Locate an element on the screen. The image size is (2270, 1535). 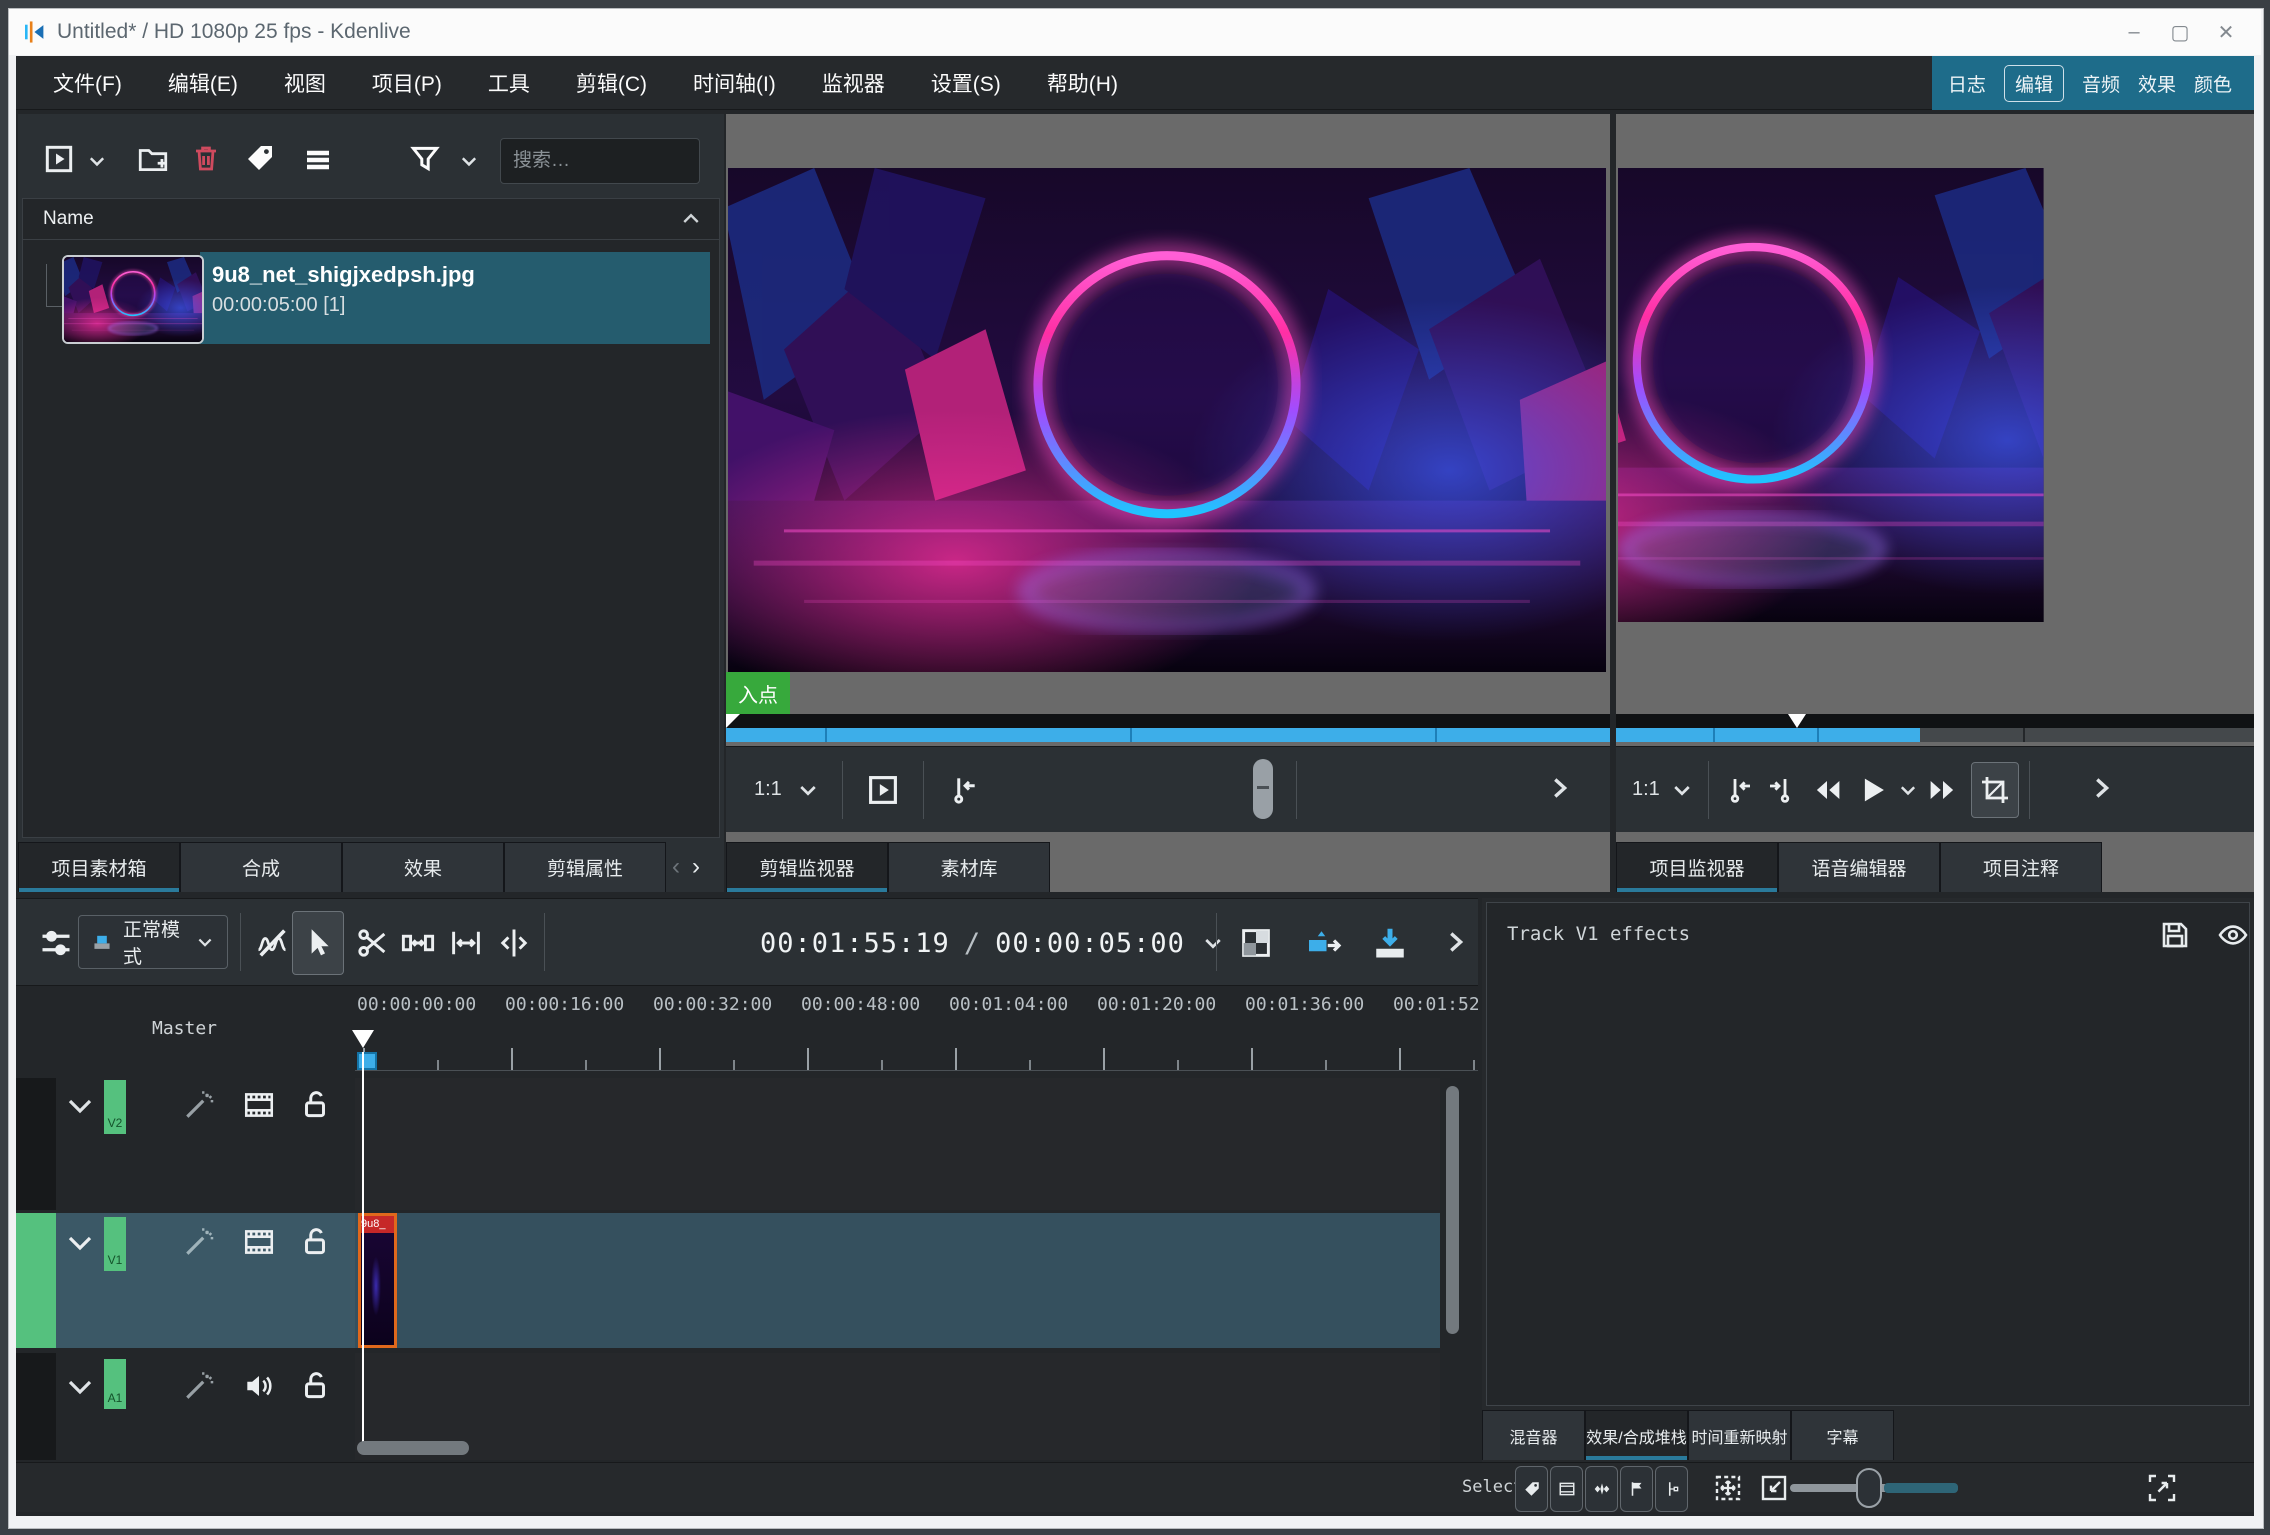
track-target-v1 is located at coordinates (36, 1280).